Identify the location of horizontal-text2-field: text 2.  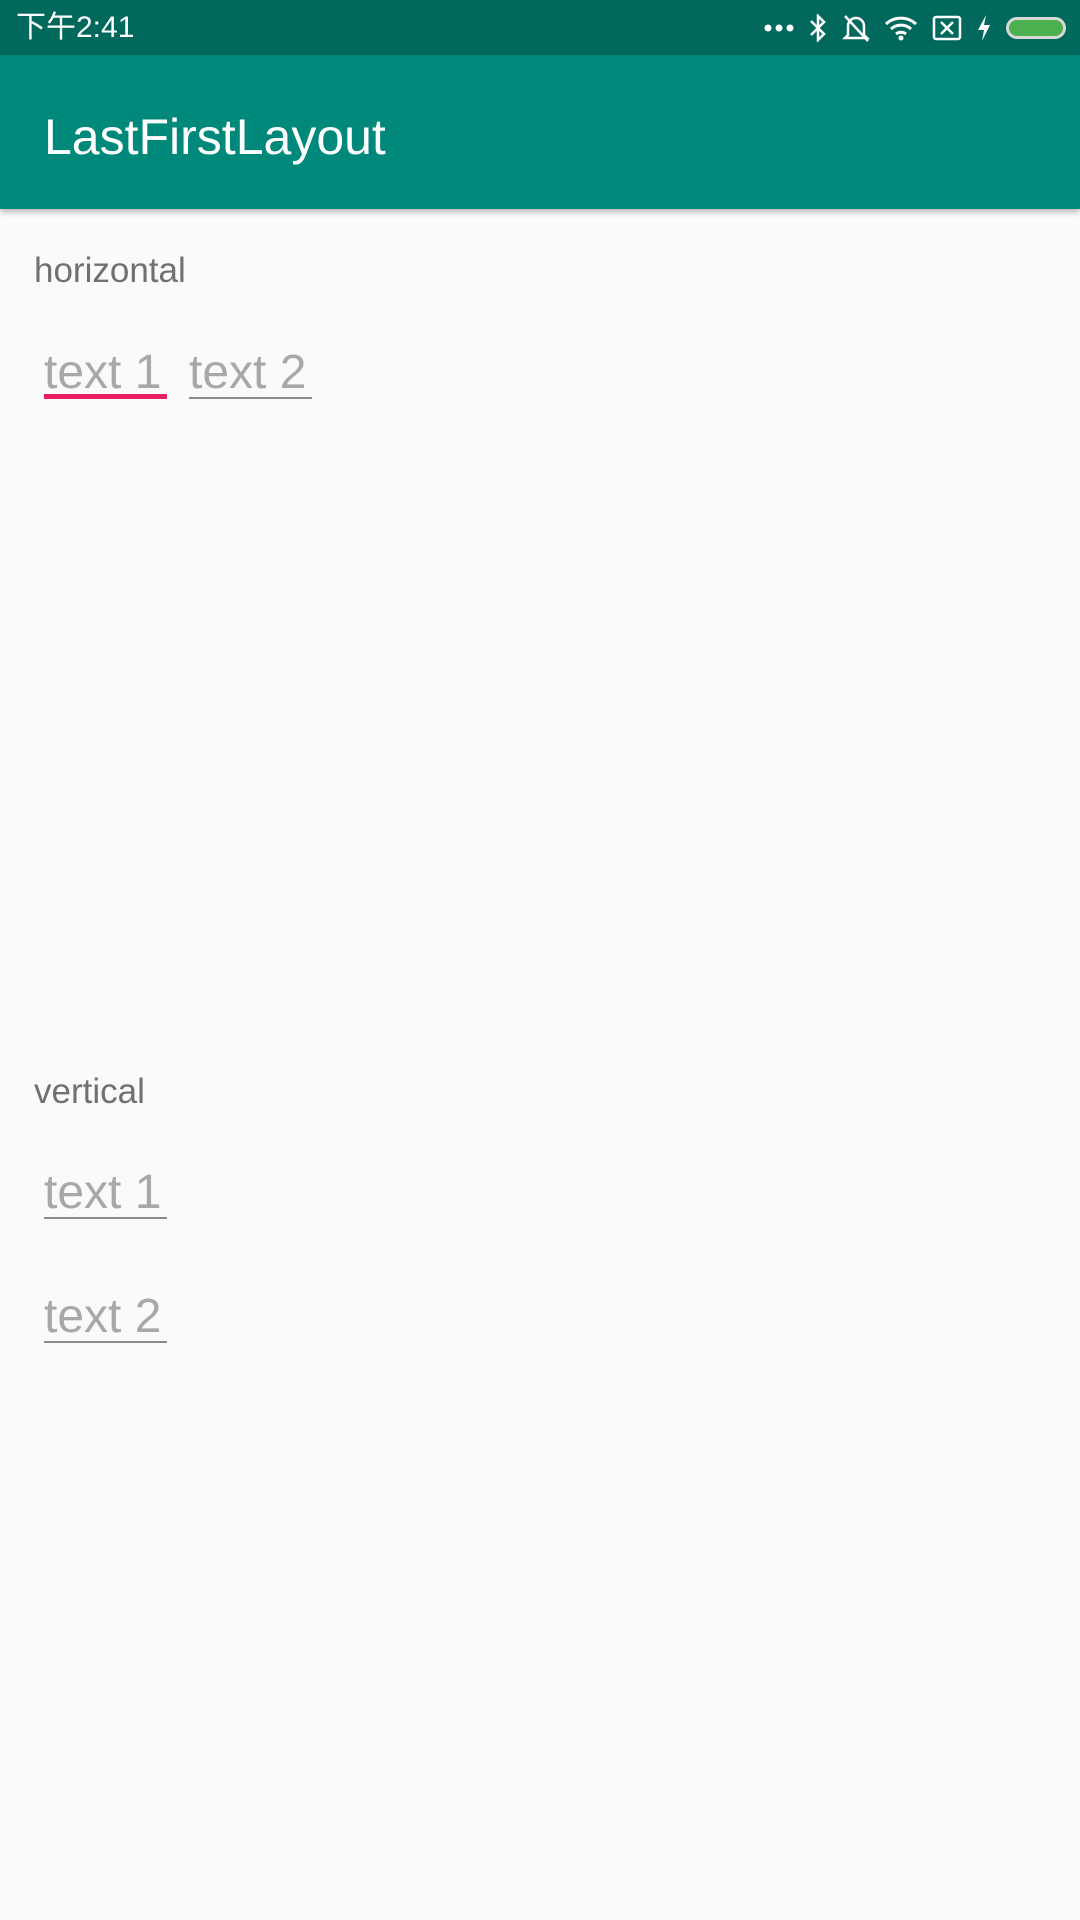
(250, 366).